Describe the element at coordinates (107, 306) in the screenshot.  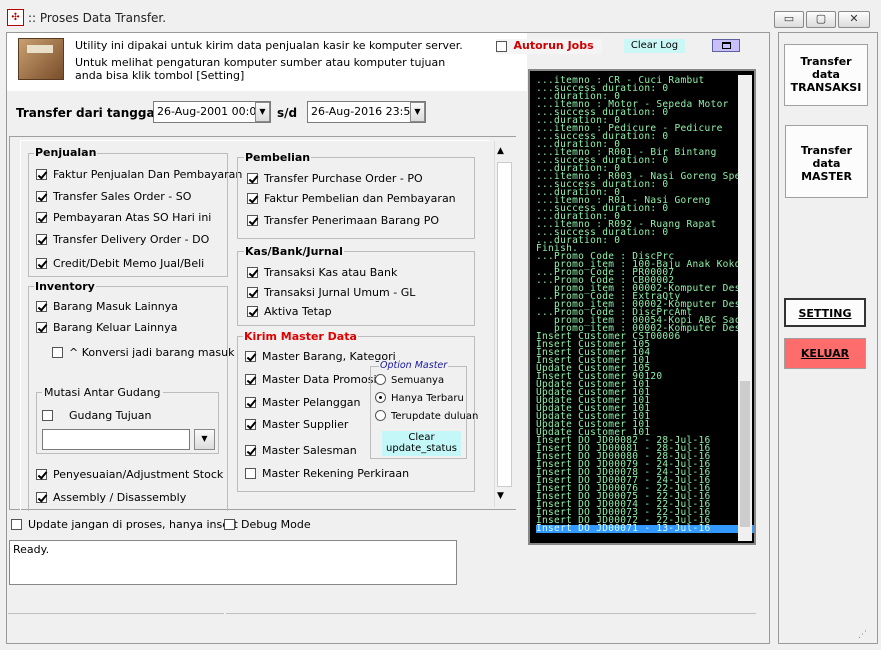
I see `chk-barang-masuk: Barang Masuk Lainnya` at that location.